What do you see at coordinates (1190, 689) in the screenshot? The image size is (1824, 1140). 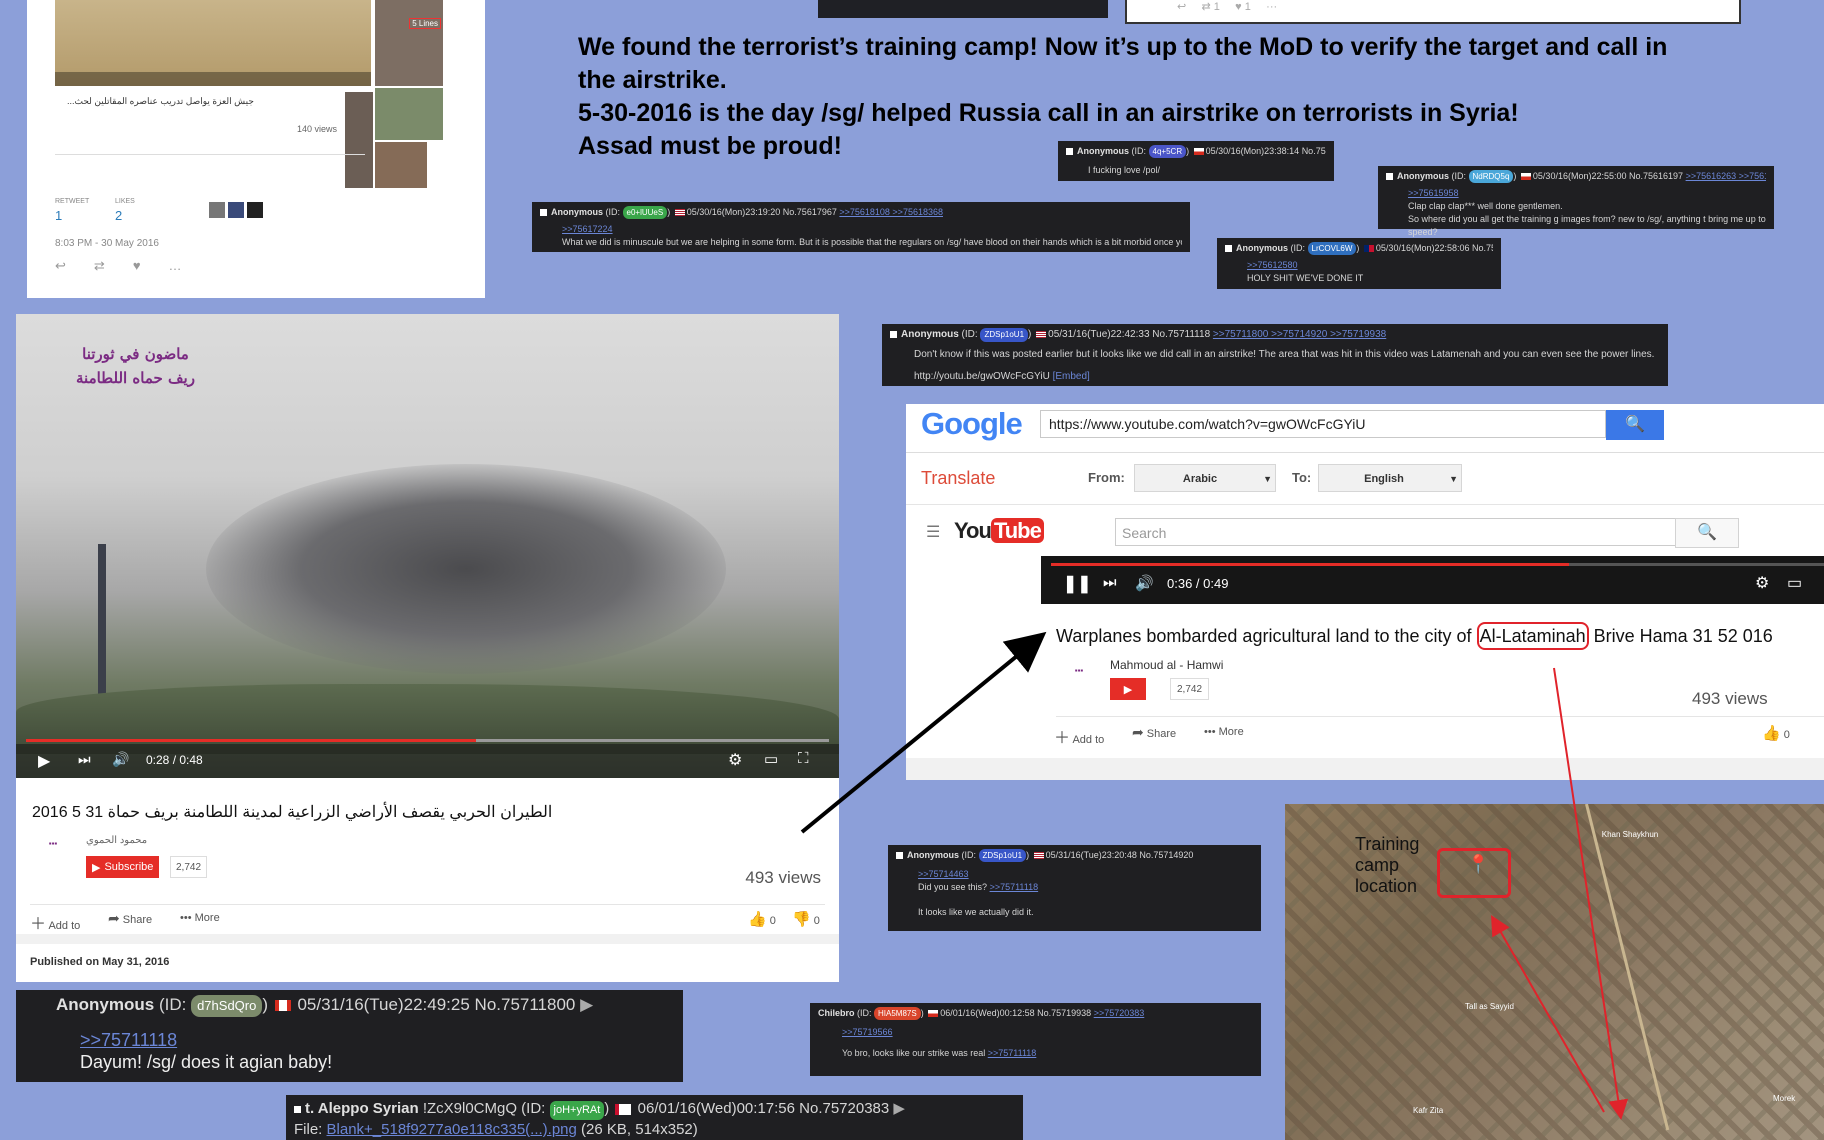 I see `subscriber-count: 2,742` at bounding box center [1190, 689].